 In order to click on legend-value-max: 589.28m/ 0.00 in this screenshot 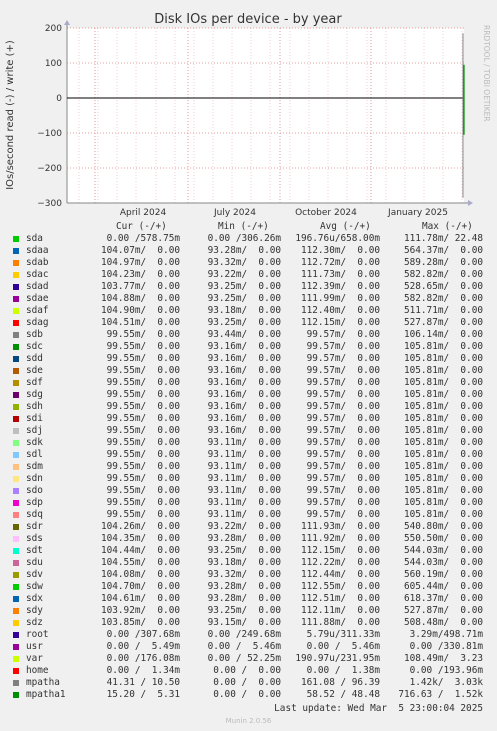, I will do `click(443, 262)`.